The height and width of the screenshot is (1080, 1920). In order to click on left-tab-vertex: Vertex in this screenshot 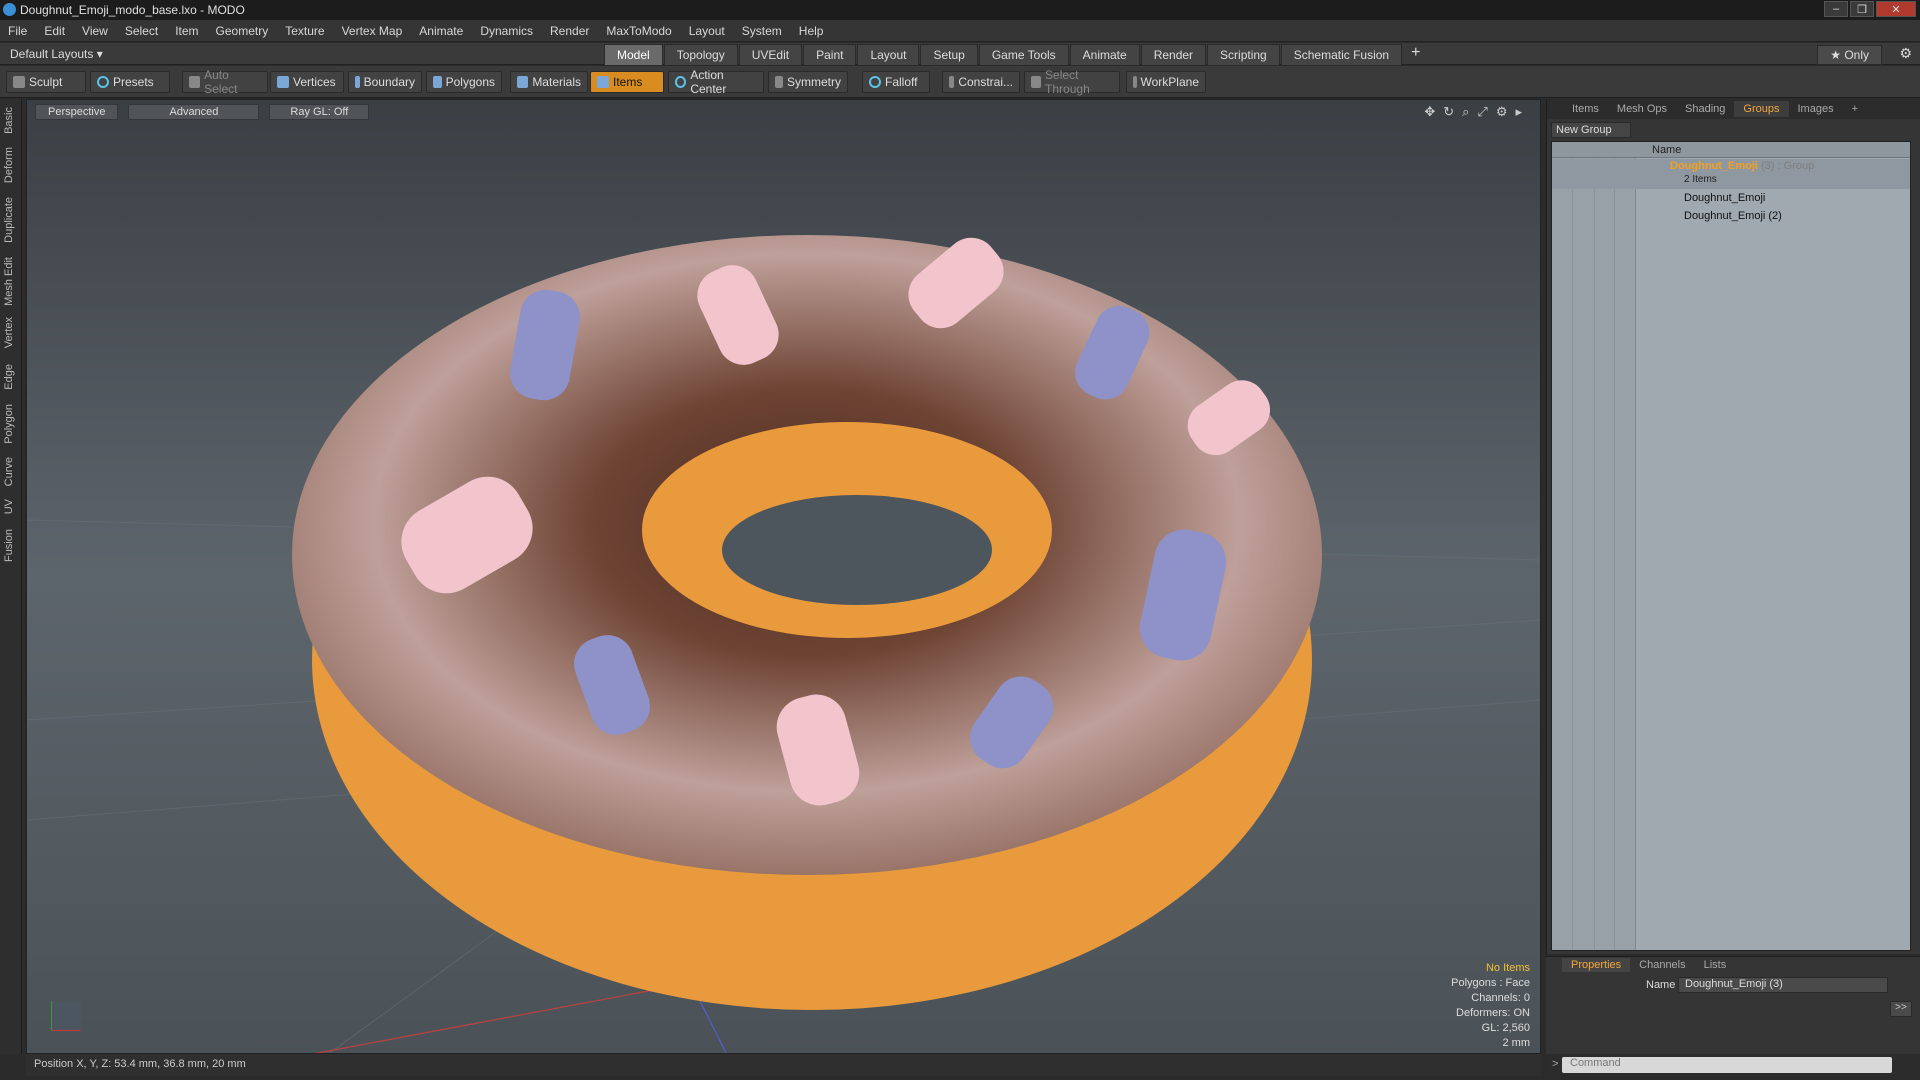, I will do `click(9, 332)`.